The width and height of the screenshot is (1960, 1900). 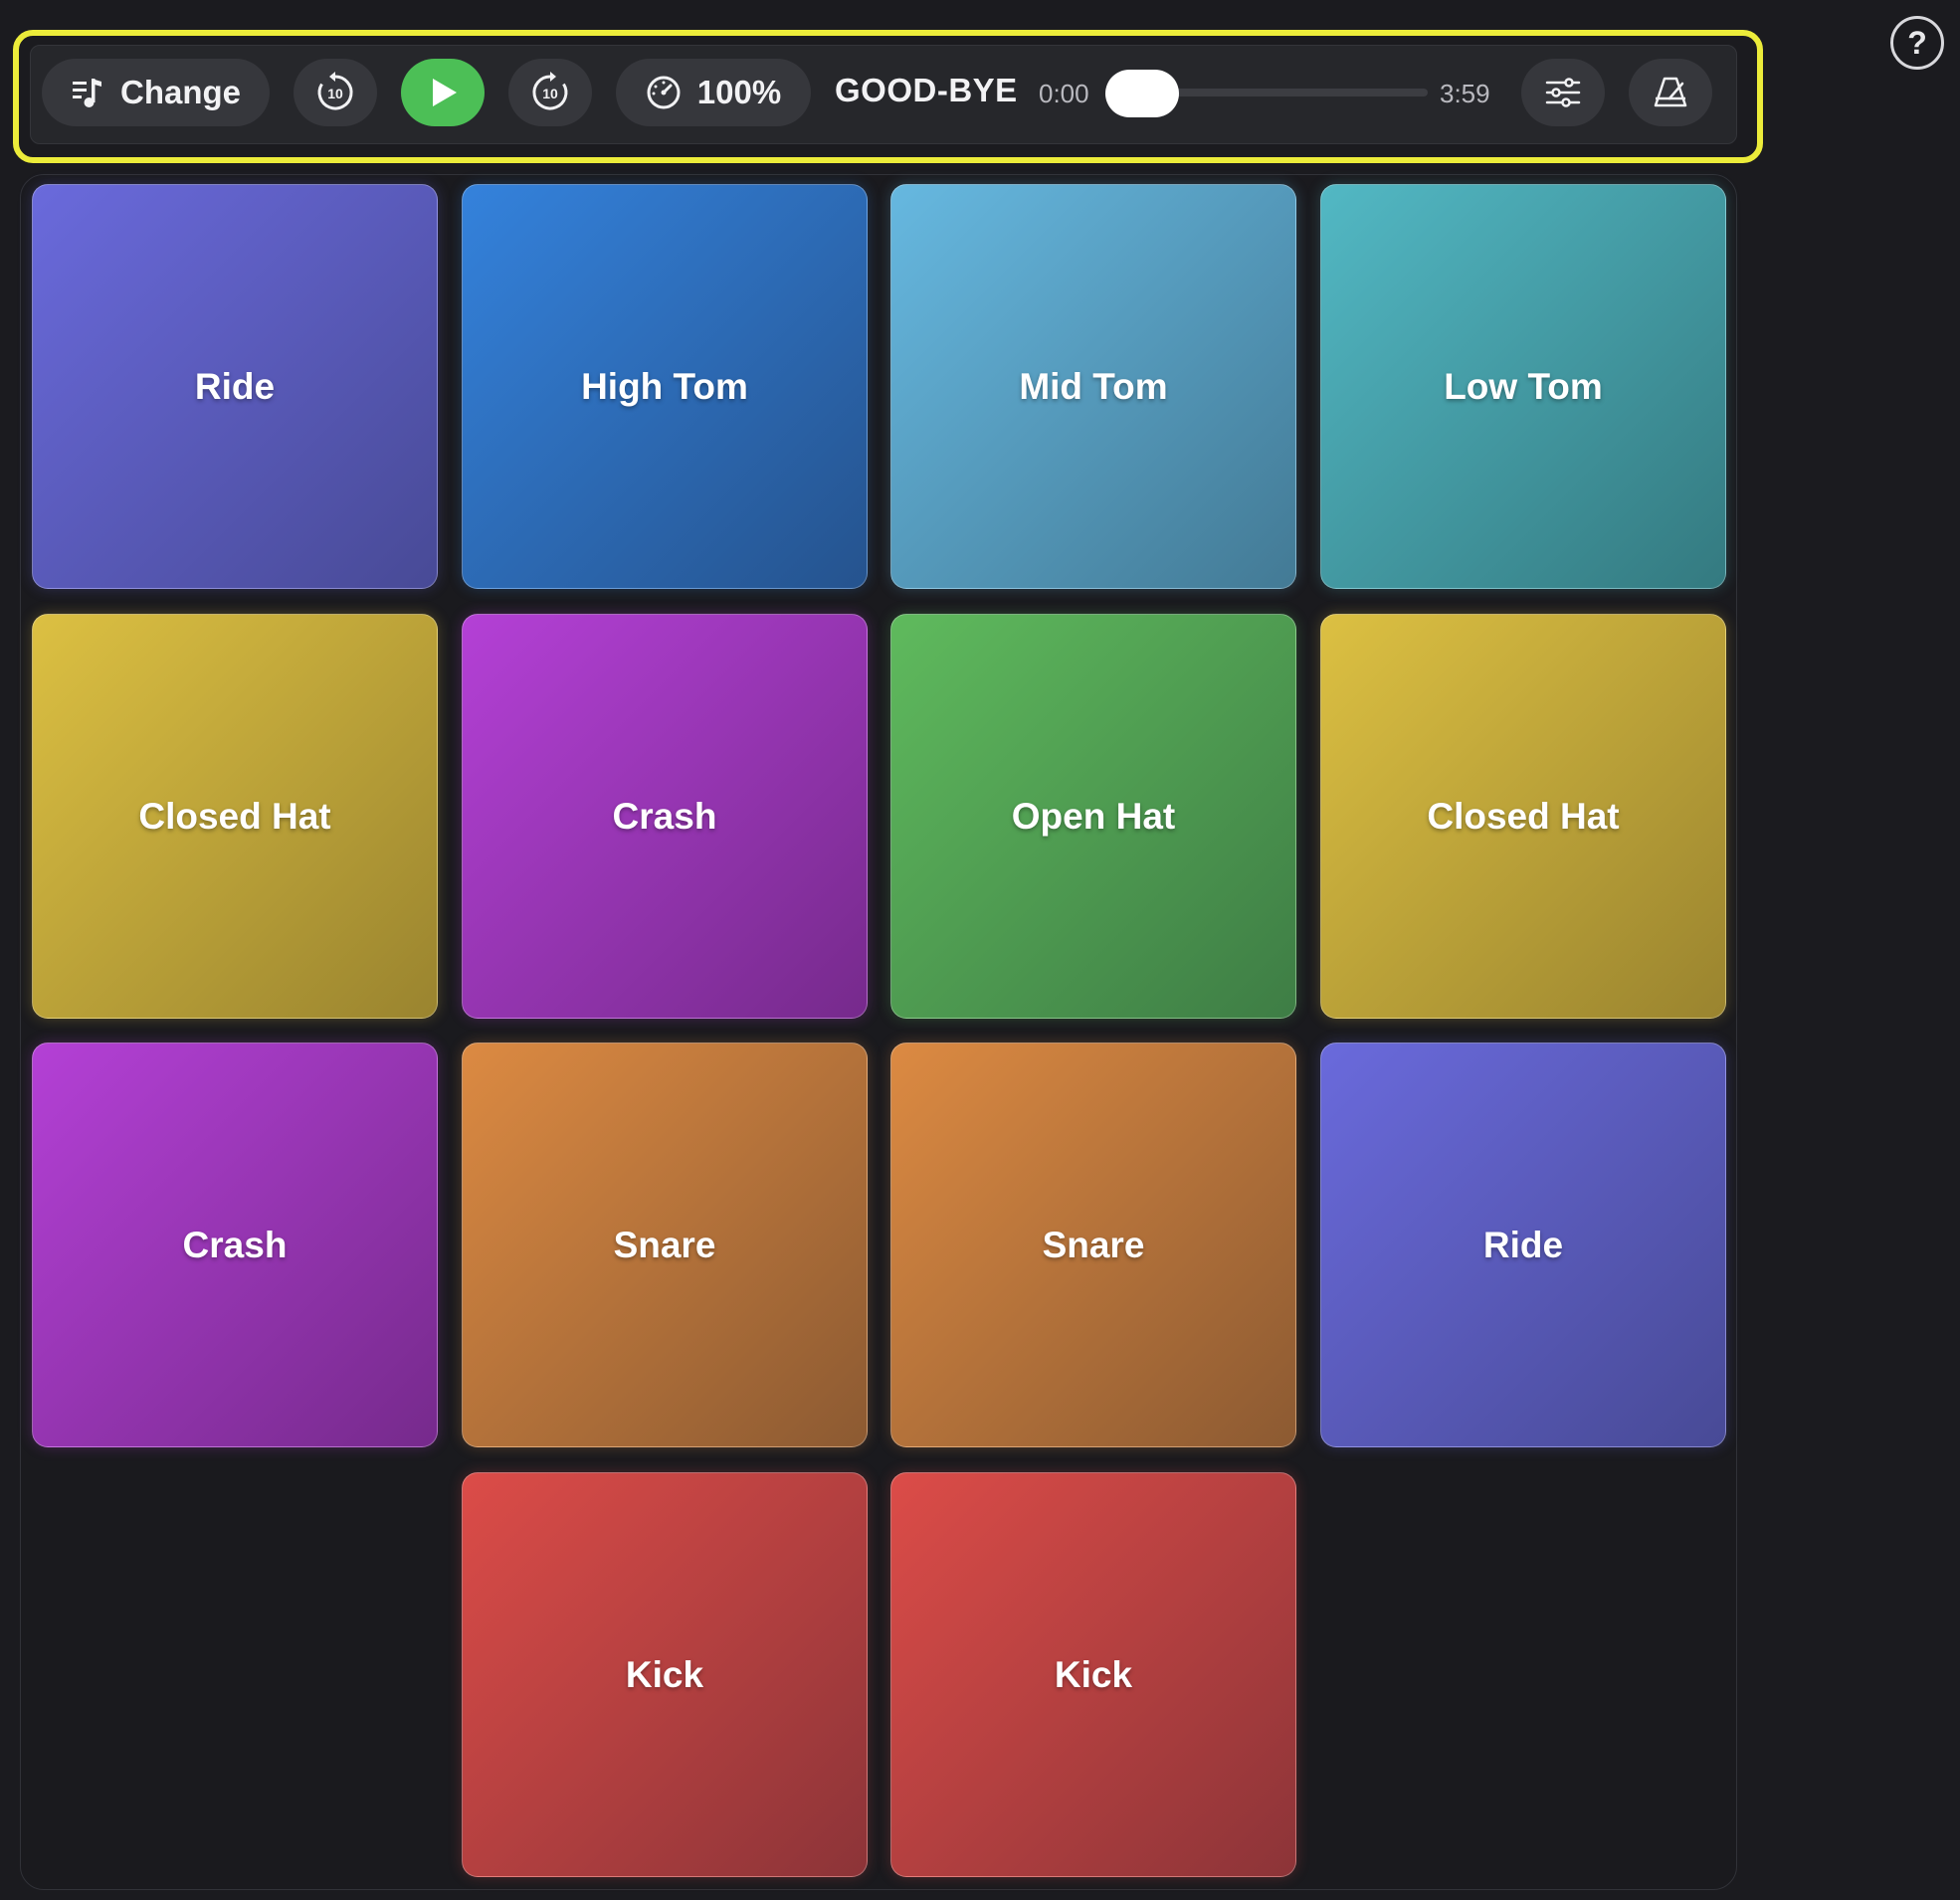 I want to click on drum-pad-12: Ride, so click(x=1523, y=1245).